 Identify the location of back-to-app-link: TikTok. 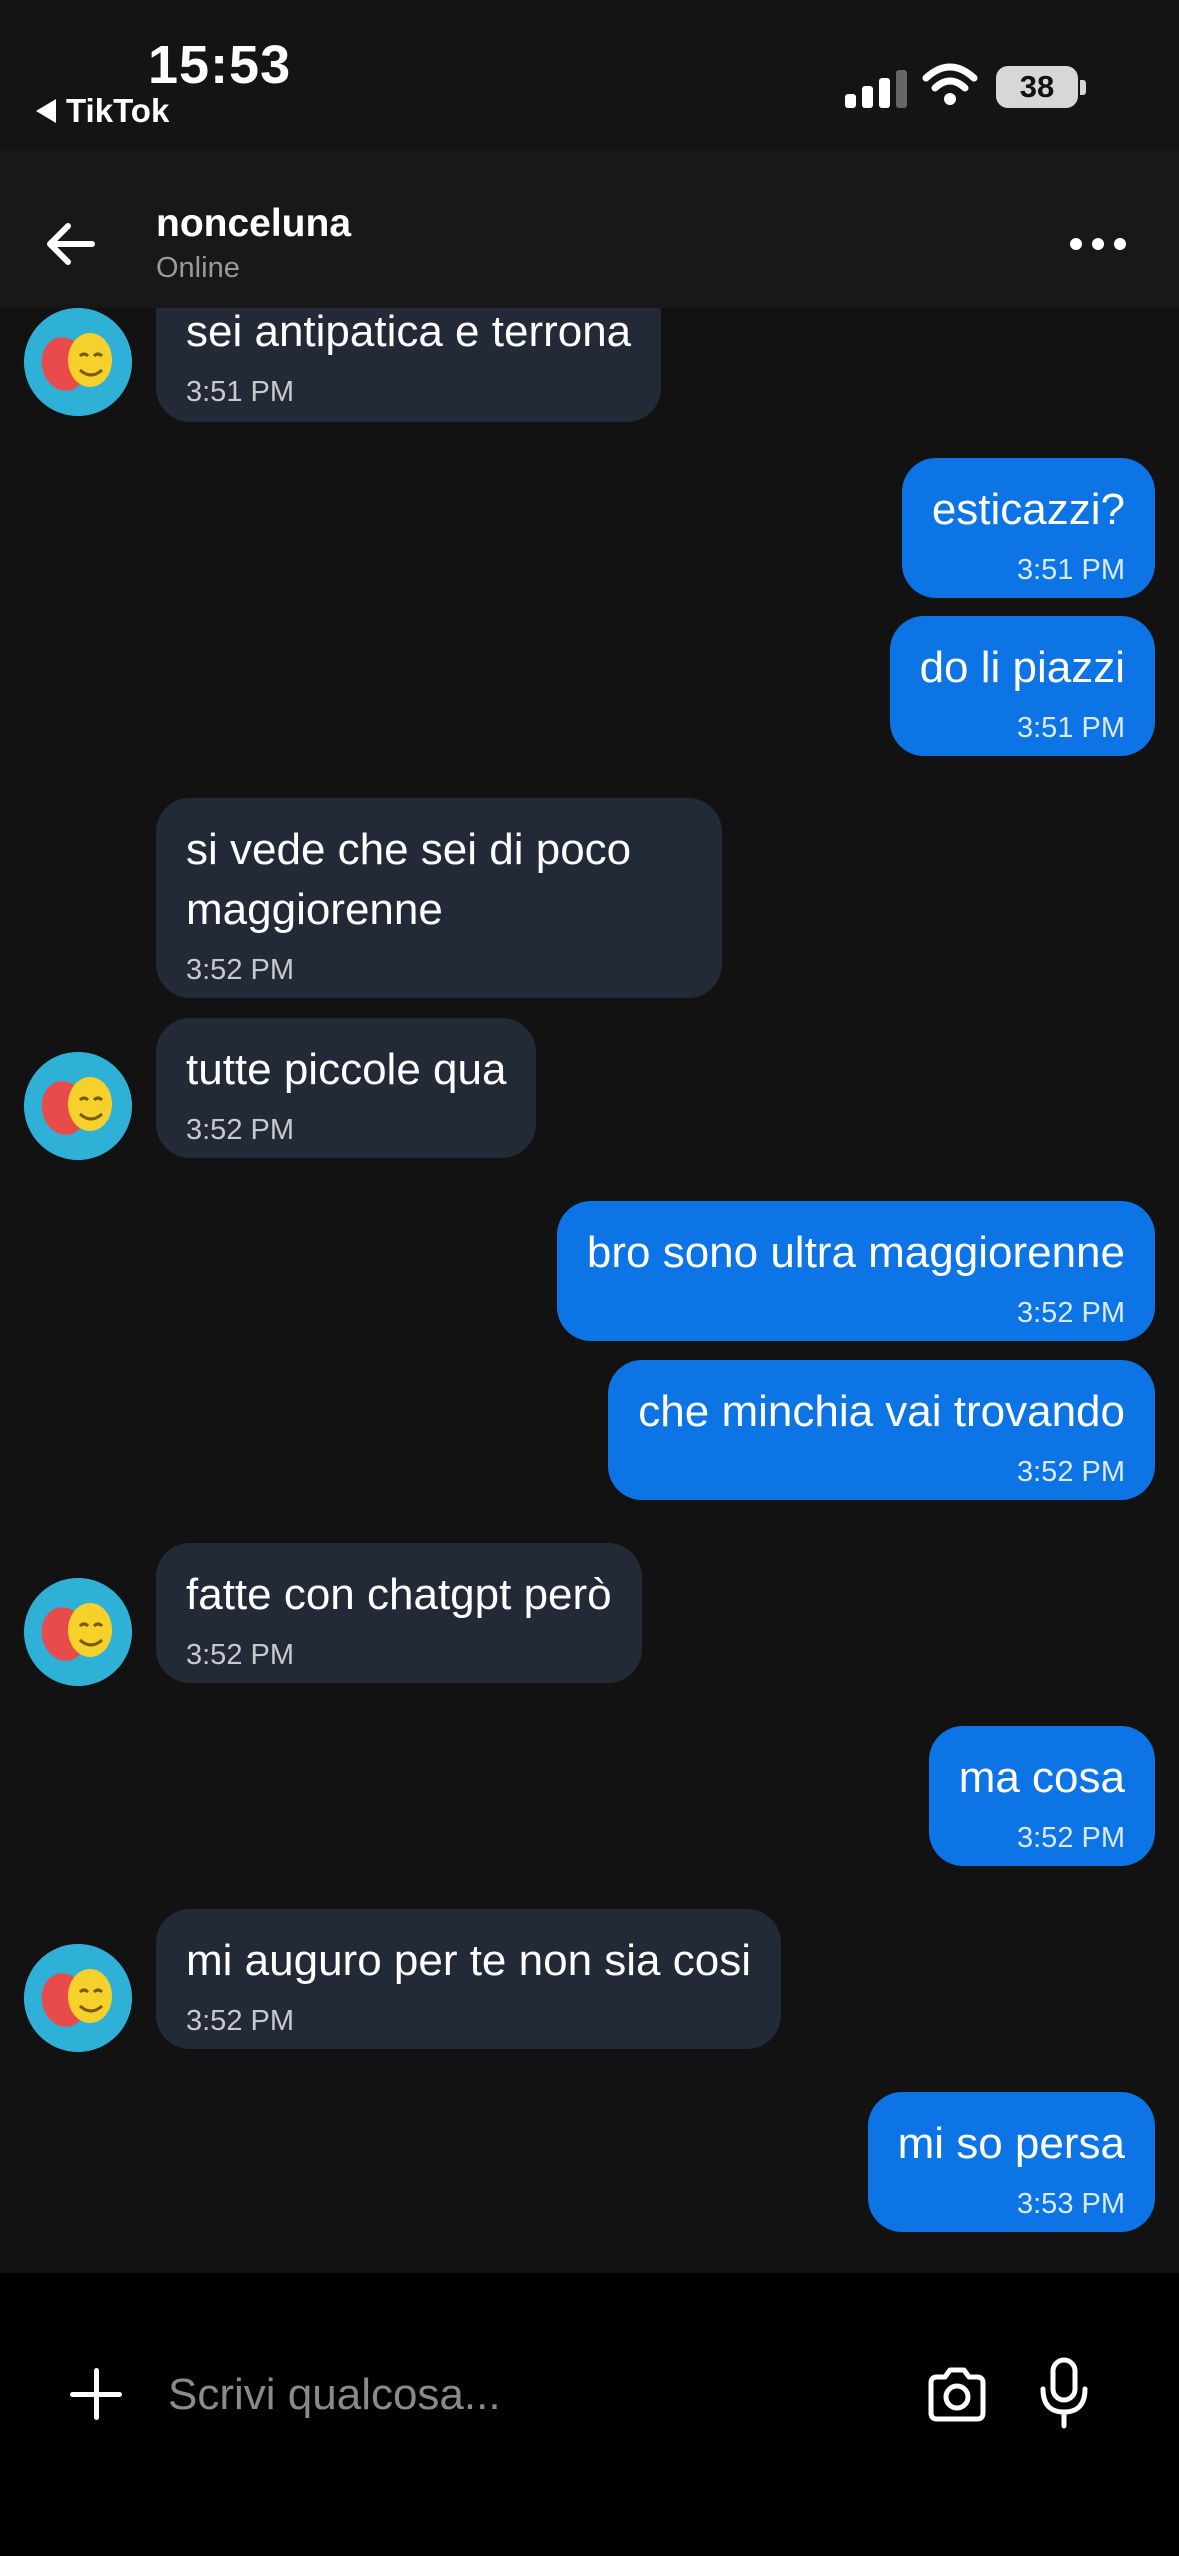
(102, 111).